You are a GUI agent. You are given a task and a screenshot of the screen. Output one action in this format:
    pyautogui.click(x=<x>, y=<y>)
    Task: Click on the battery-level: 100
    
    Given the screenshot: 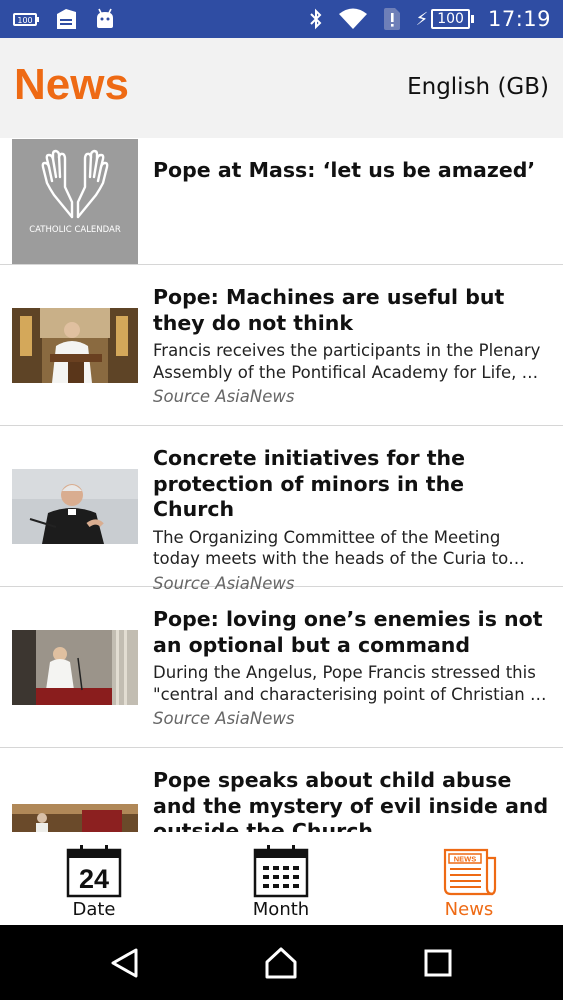 What is the action you would take?
    pyautogui.click(x=450, y=19)
    